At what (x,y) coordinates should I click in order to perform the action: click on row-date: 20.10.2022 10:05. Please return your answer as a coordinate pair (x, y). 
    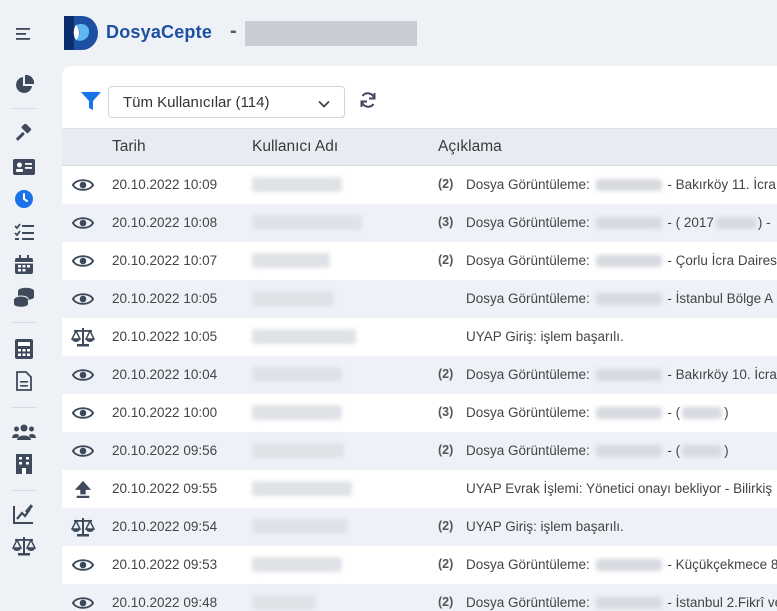
    Looking at the image, I should click on (165, 298).